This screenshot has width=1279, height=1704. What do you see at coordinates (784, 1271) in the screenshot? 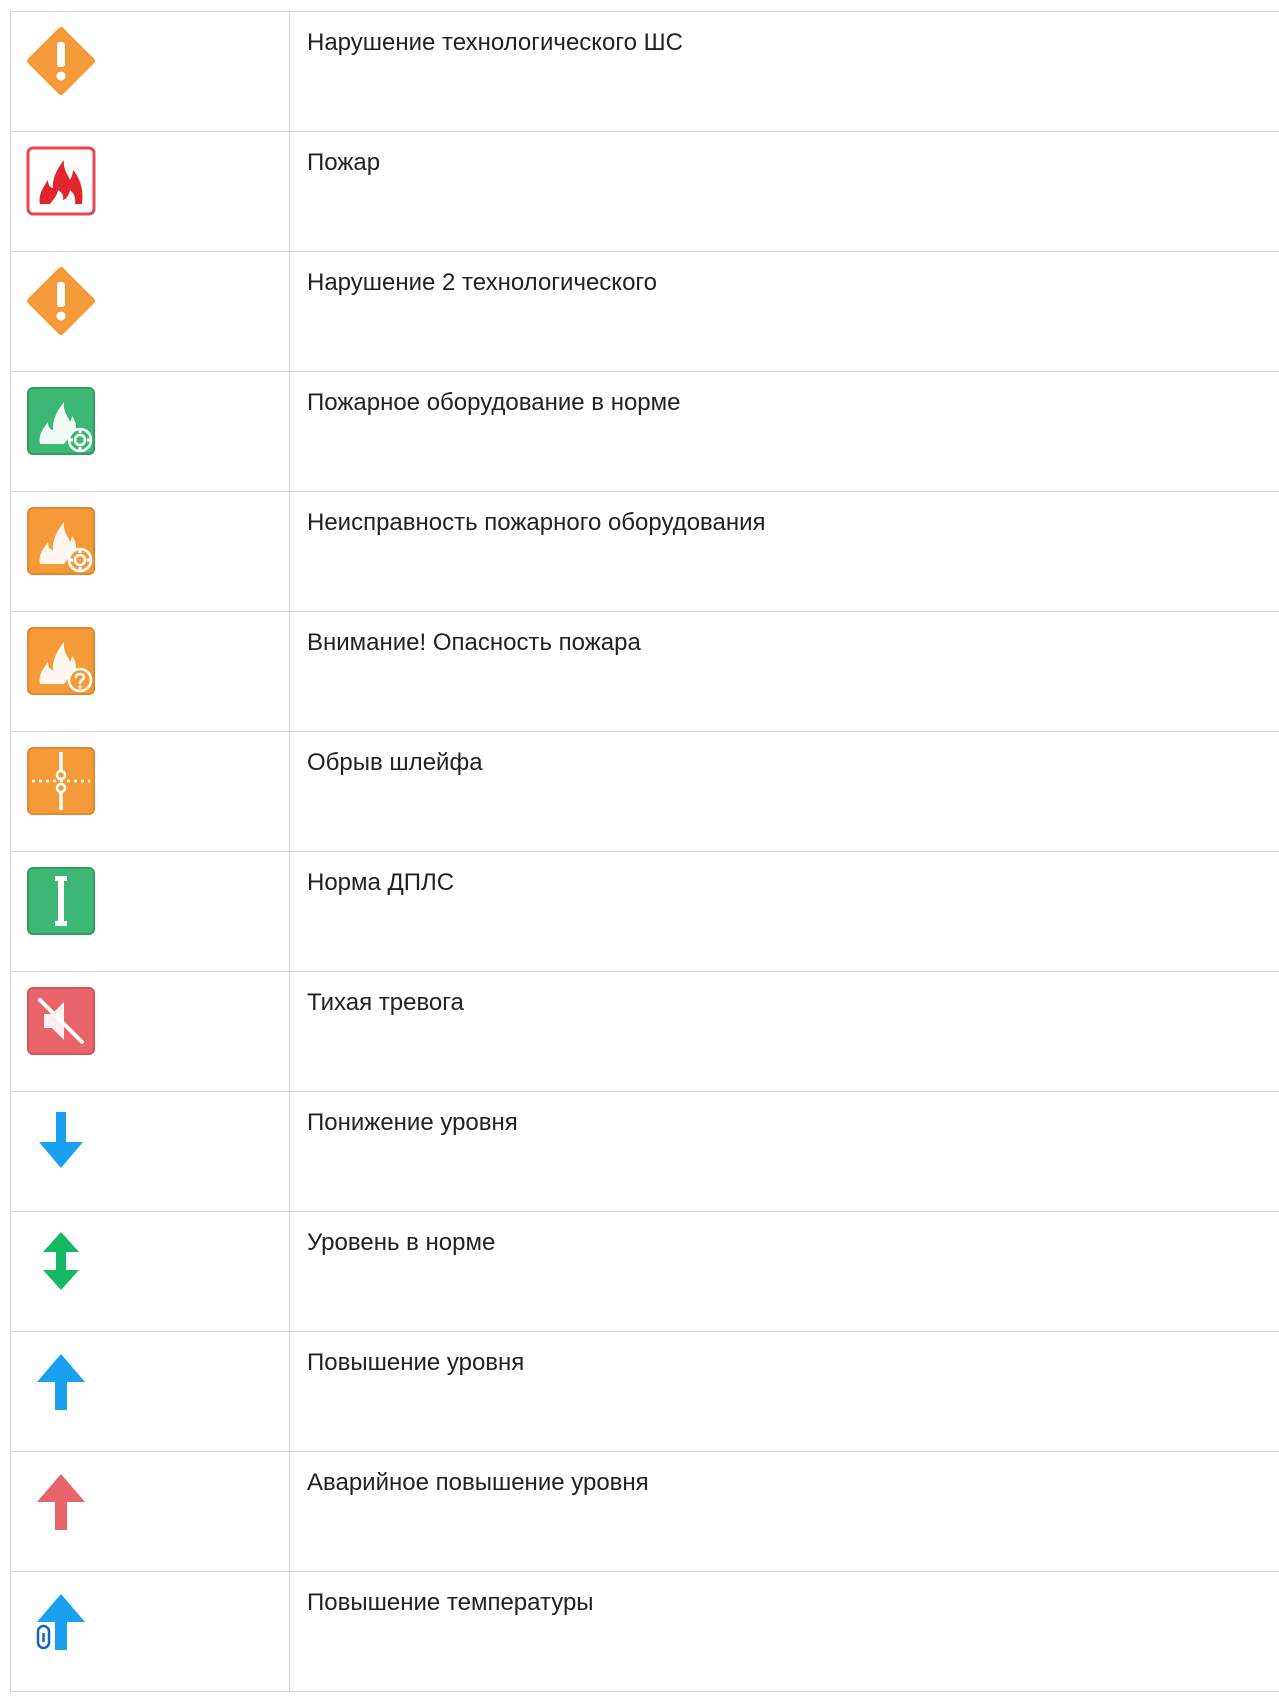
I see `row-label: Уровень в норме` at bounding box center [784, 1271].